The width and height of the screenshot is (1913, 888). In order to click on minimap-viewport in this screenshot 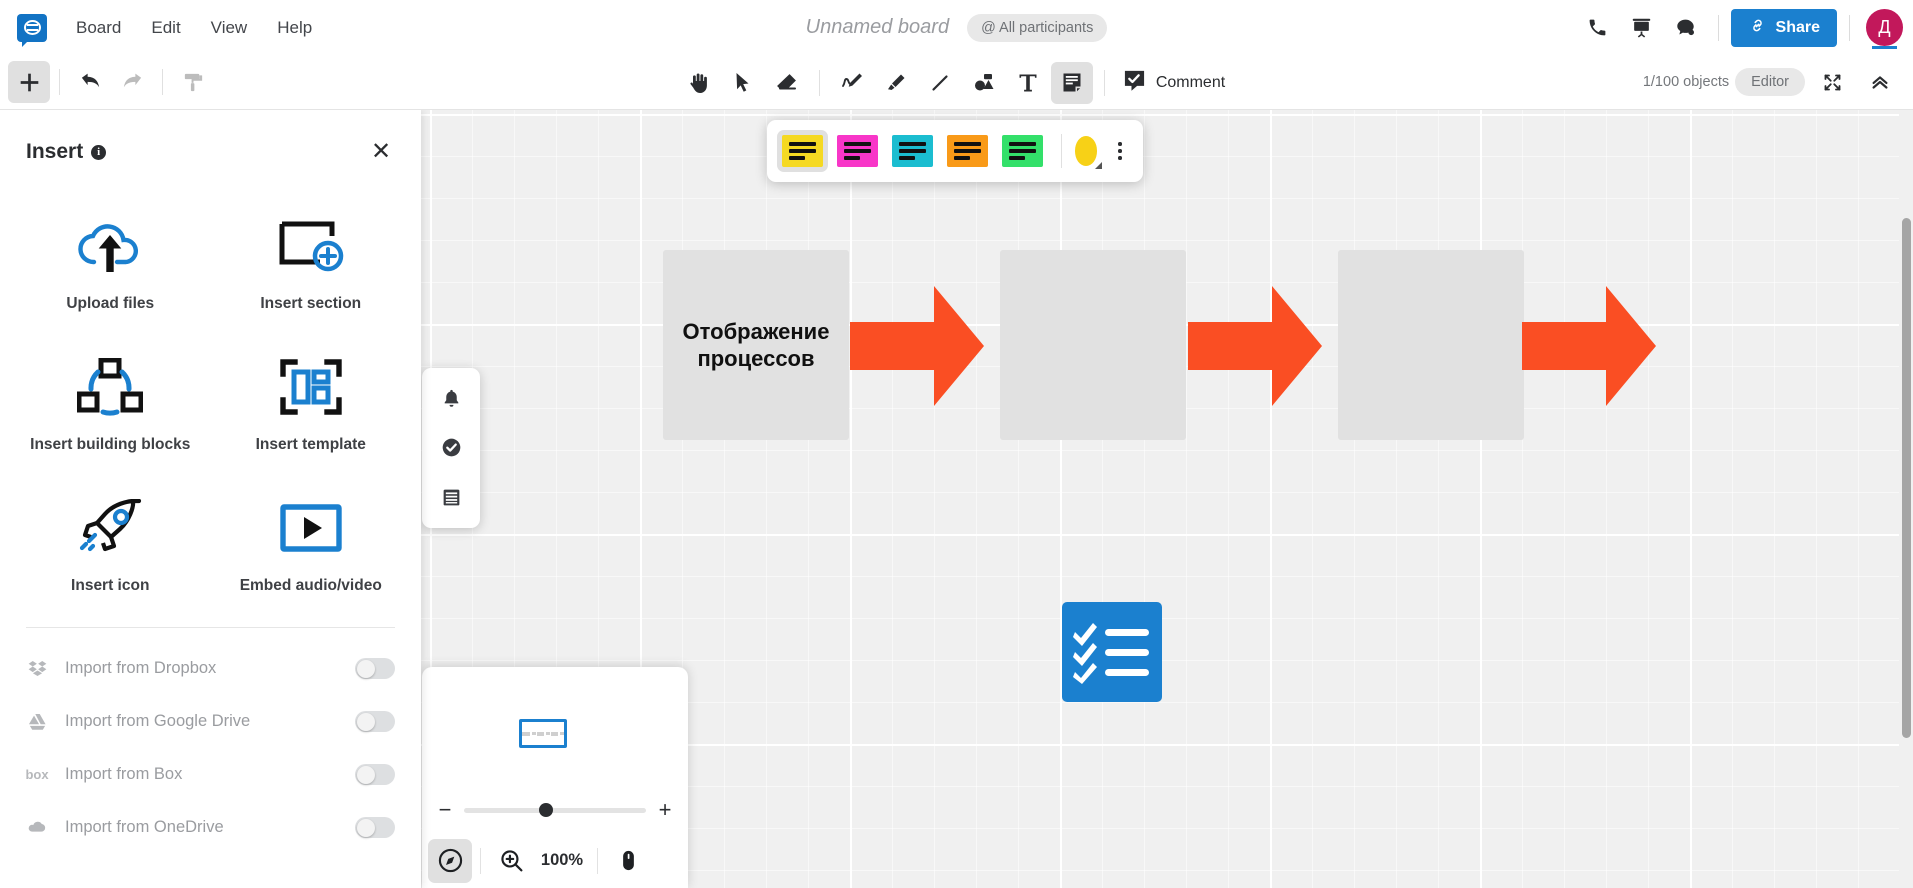, I will do `click(543, 733)`.